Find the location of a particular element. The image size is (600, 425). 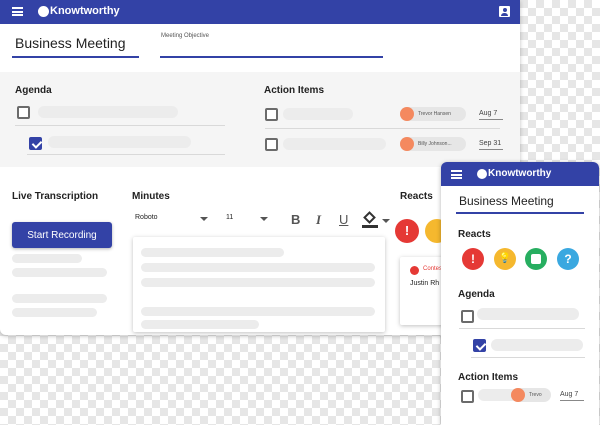

alert-icon is located at coordinates (414, 270).